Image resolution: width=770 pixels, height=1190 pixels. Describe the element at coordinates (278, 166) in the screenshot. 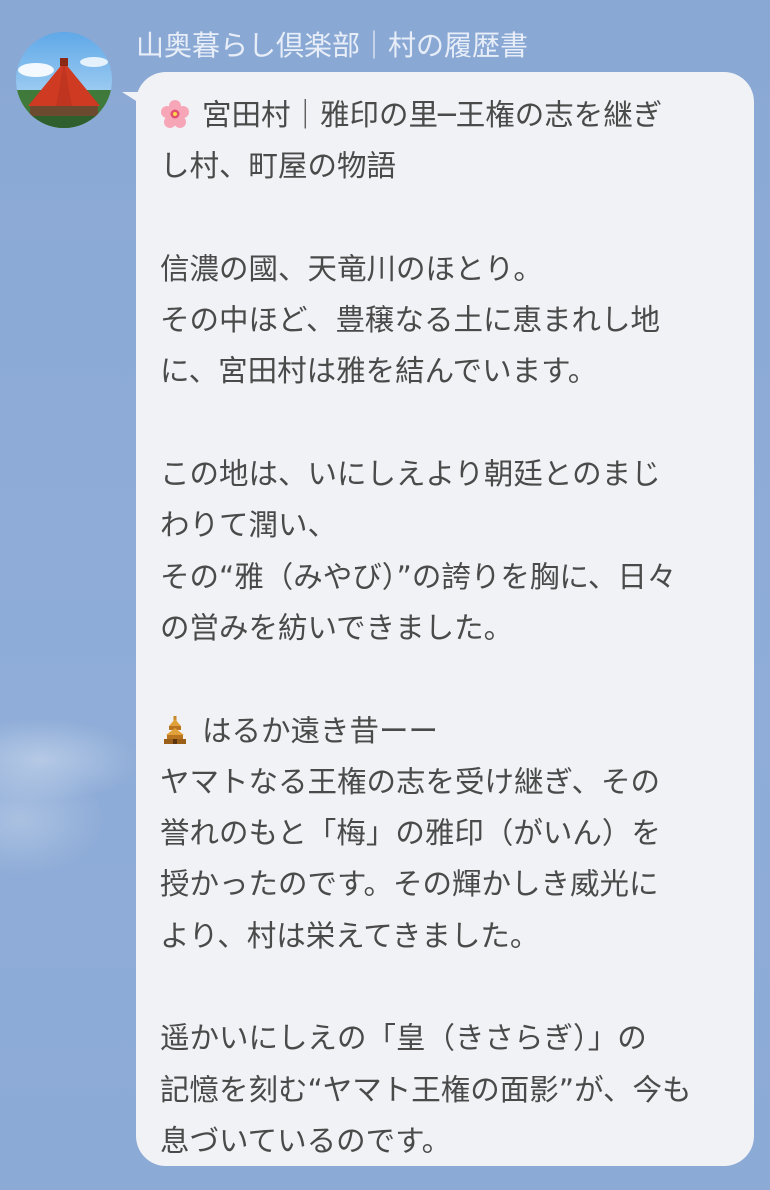

I see `message-title-line: し村、町屋の物語` at that location.